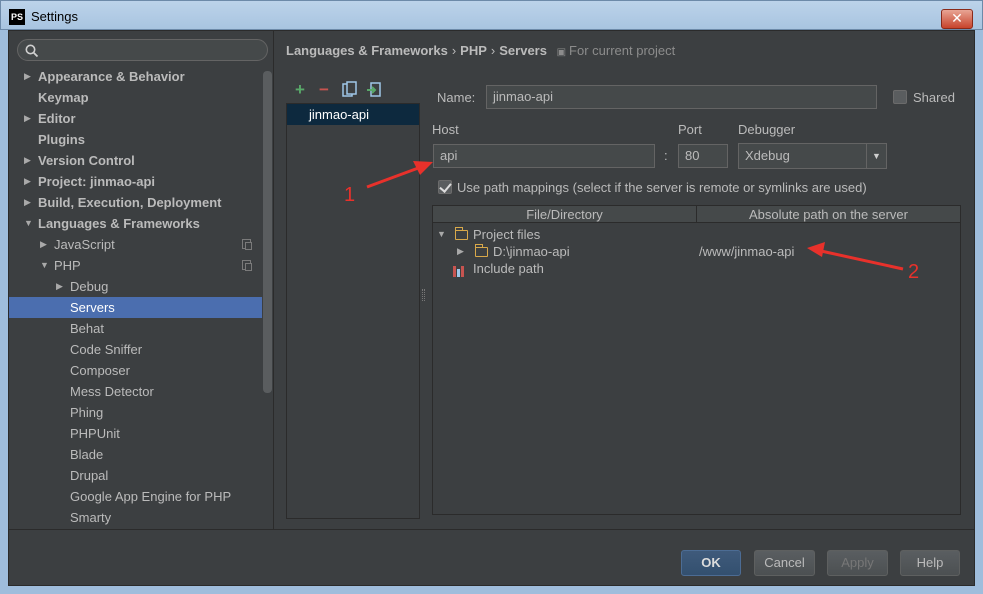 This screenshot has width=983, height=594. Describe the element at coordinates (876, 156) in the screenshot. I see `chevron-down-icon: ▼` at that location.